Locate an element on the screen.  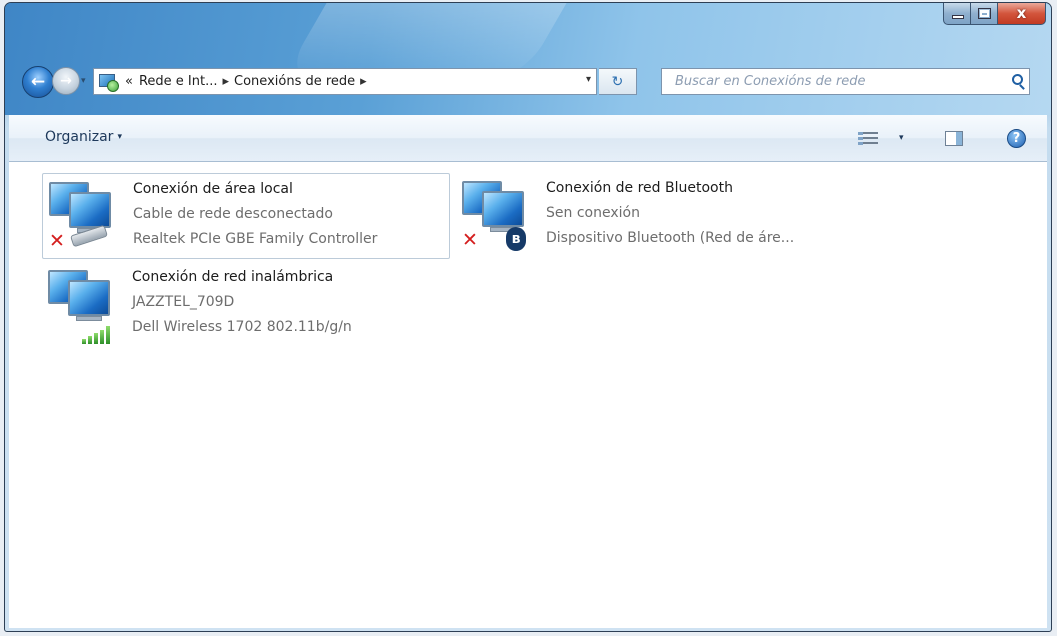
address-bar: « Rede e Int... ▸ Conexións de rede ▸ ▾ is located at coordinates (345, 81).